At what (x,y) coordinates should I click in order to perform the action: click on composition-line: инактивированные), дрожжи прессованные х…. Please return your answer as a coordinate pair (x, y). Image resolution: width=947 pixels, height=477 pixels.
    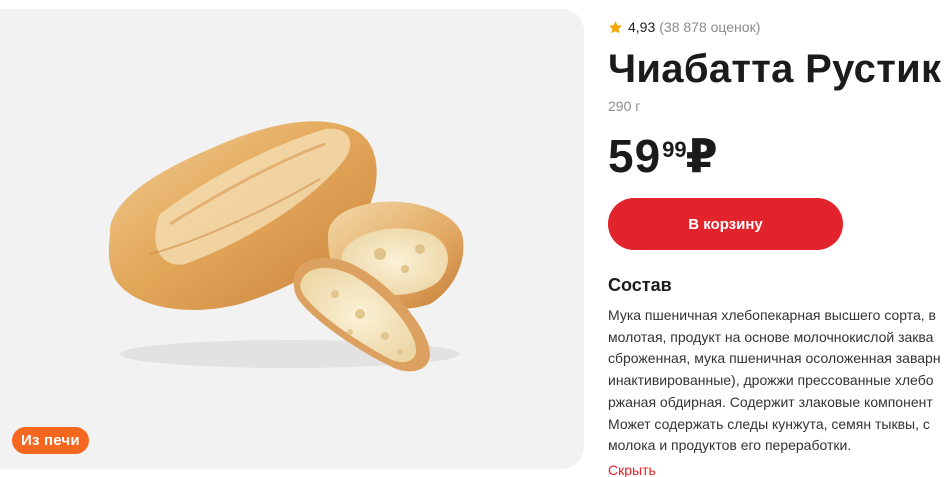
    Looking at the image, I should click on (771, 380).